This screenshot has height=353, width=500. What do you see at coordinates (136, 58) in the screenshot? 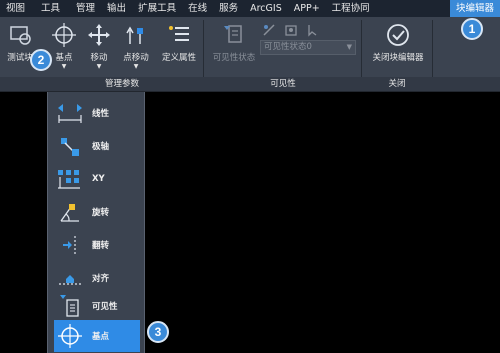
I see `point-move-label: 点移动` at bounding box center [136, 58].